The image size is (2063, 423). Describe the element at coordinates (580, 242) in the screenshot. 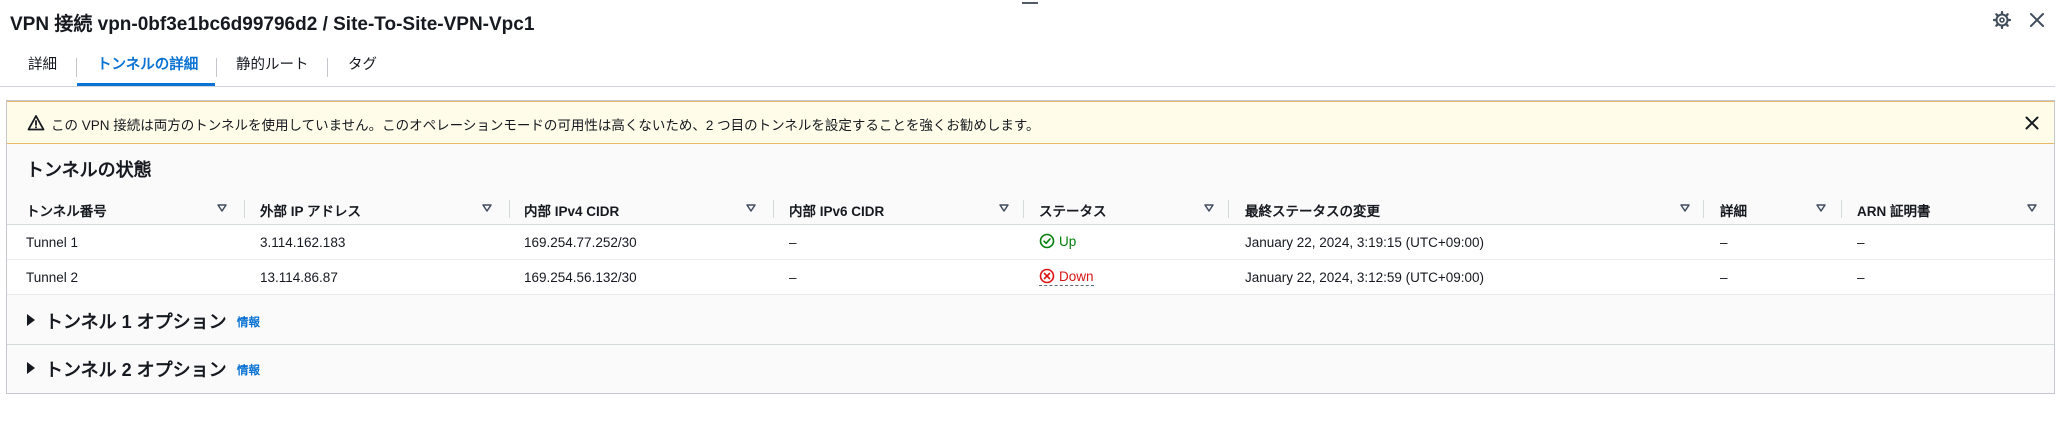

I see `cell-inside-ipv4: 169.254.77.252/30` at that location.